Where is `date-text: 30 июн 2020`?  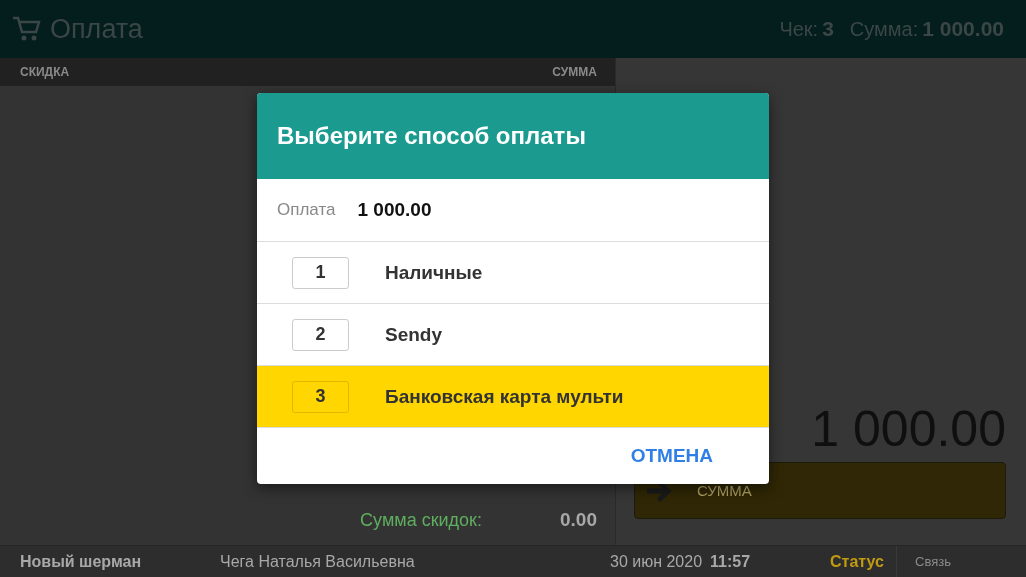
date-text: 30 июн 2020 is located at coordinates (656, 561).